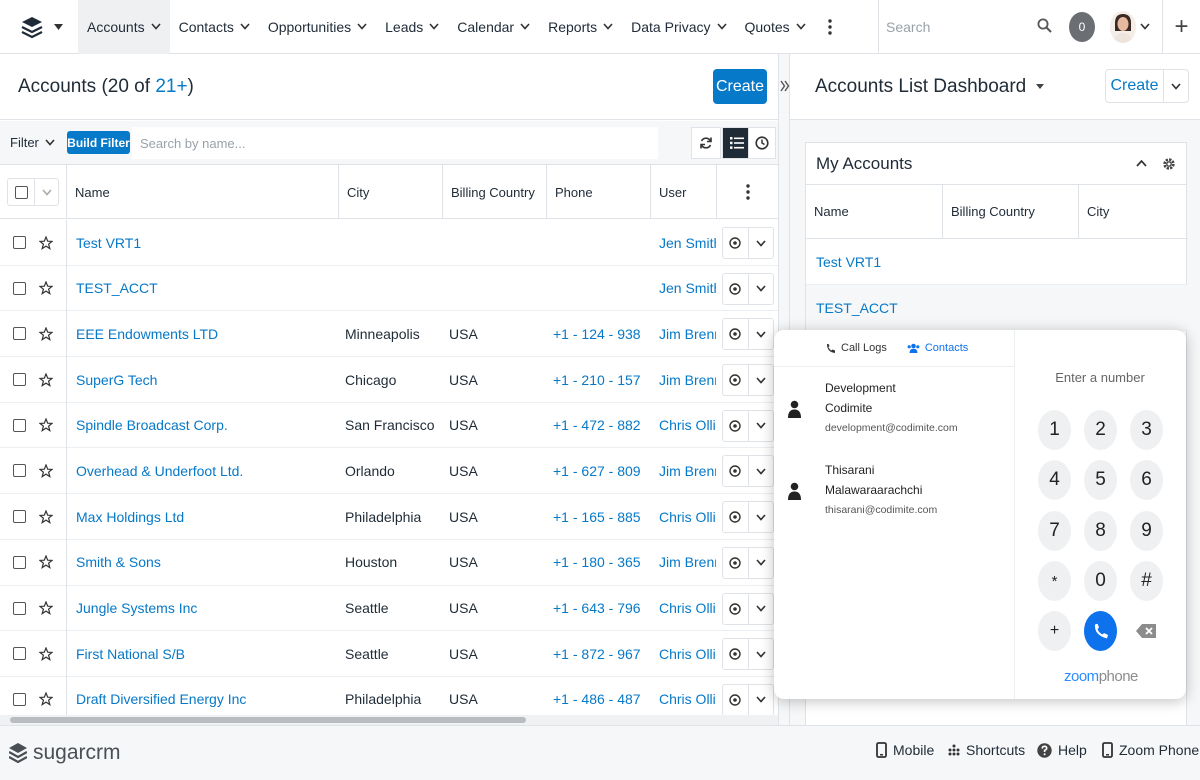 The height and width of the screenshot is (780, 1200). Describe the element at coordinates (599, 242) in the screenshot. I see `phone-link` at that location.